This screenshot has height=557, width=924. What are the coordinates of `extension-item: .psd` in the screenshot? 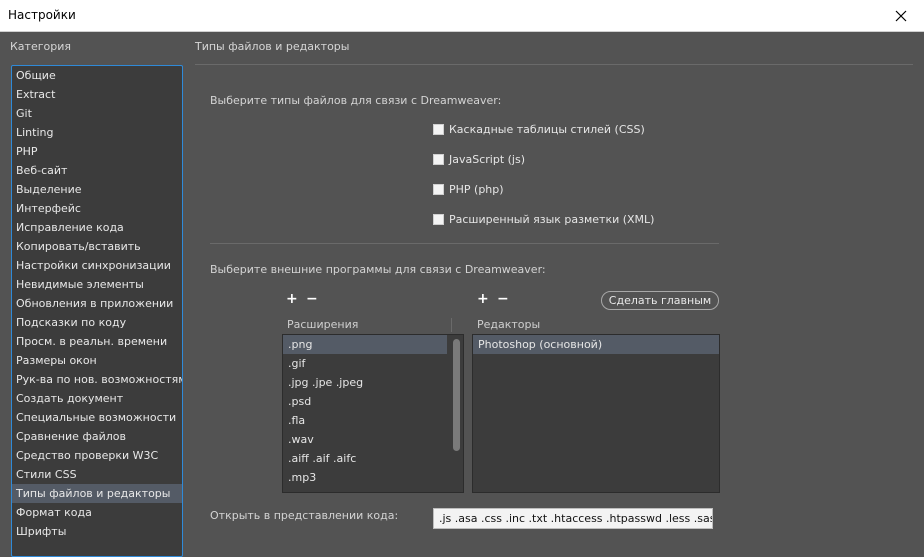 It's located at (365, 401).